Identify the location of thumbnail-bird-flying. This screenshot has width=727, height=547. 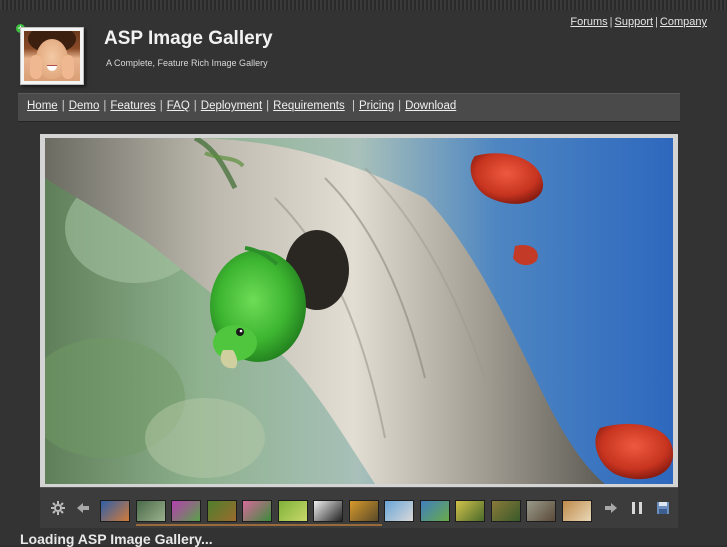
(328, 511).